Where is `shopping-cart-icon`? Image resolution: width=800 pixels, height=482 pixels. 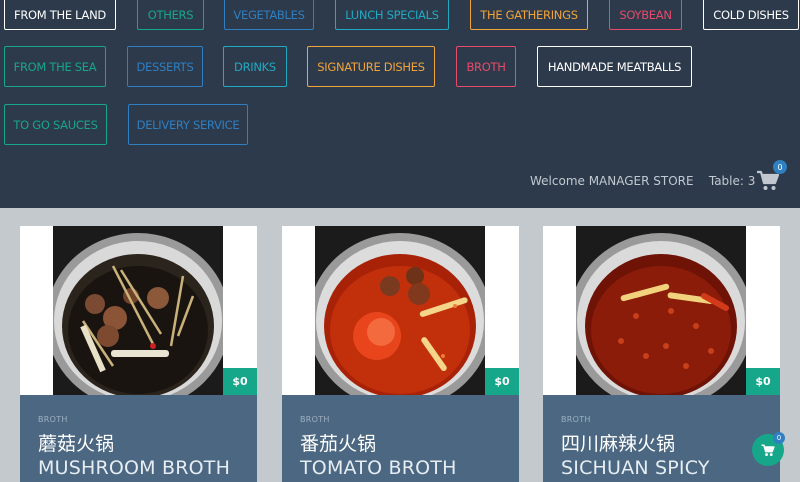 shopping-cart-icon is located at coordinates (768, 449).